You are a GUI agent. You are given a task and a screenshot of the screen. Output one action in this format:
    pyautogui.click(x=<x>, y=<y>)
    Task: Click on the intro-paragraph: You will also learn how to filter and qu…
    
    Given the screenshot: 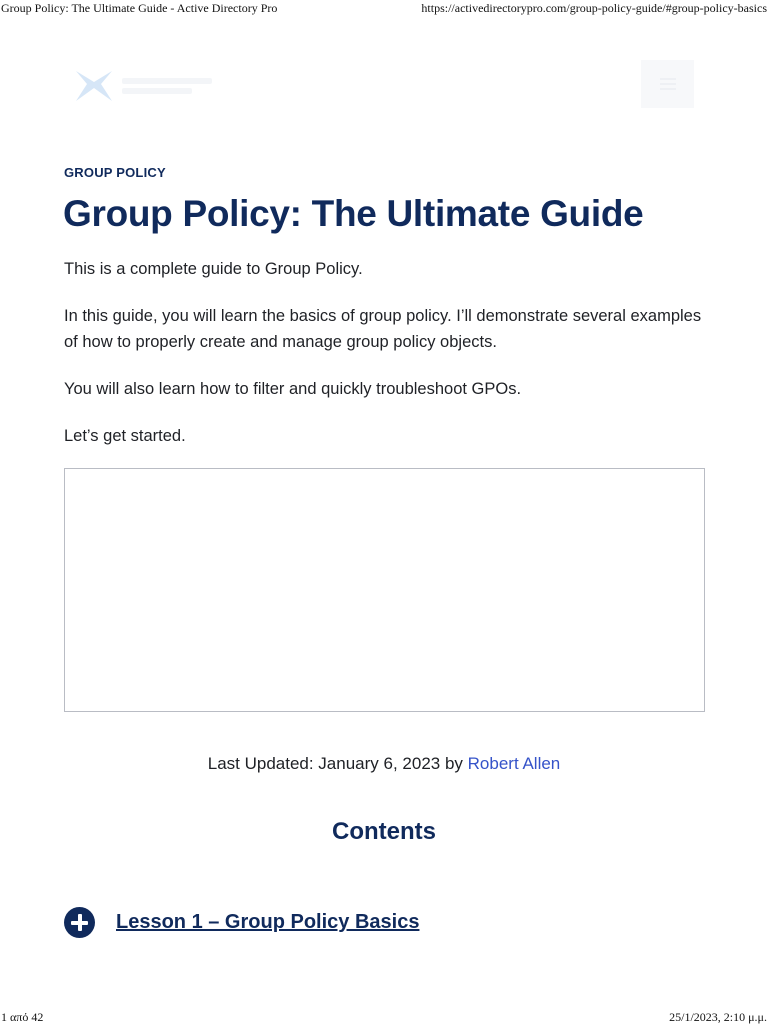 What is the action you would take?
    pyautogui.click(x=293, y=389)
    